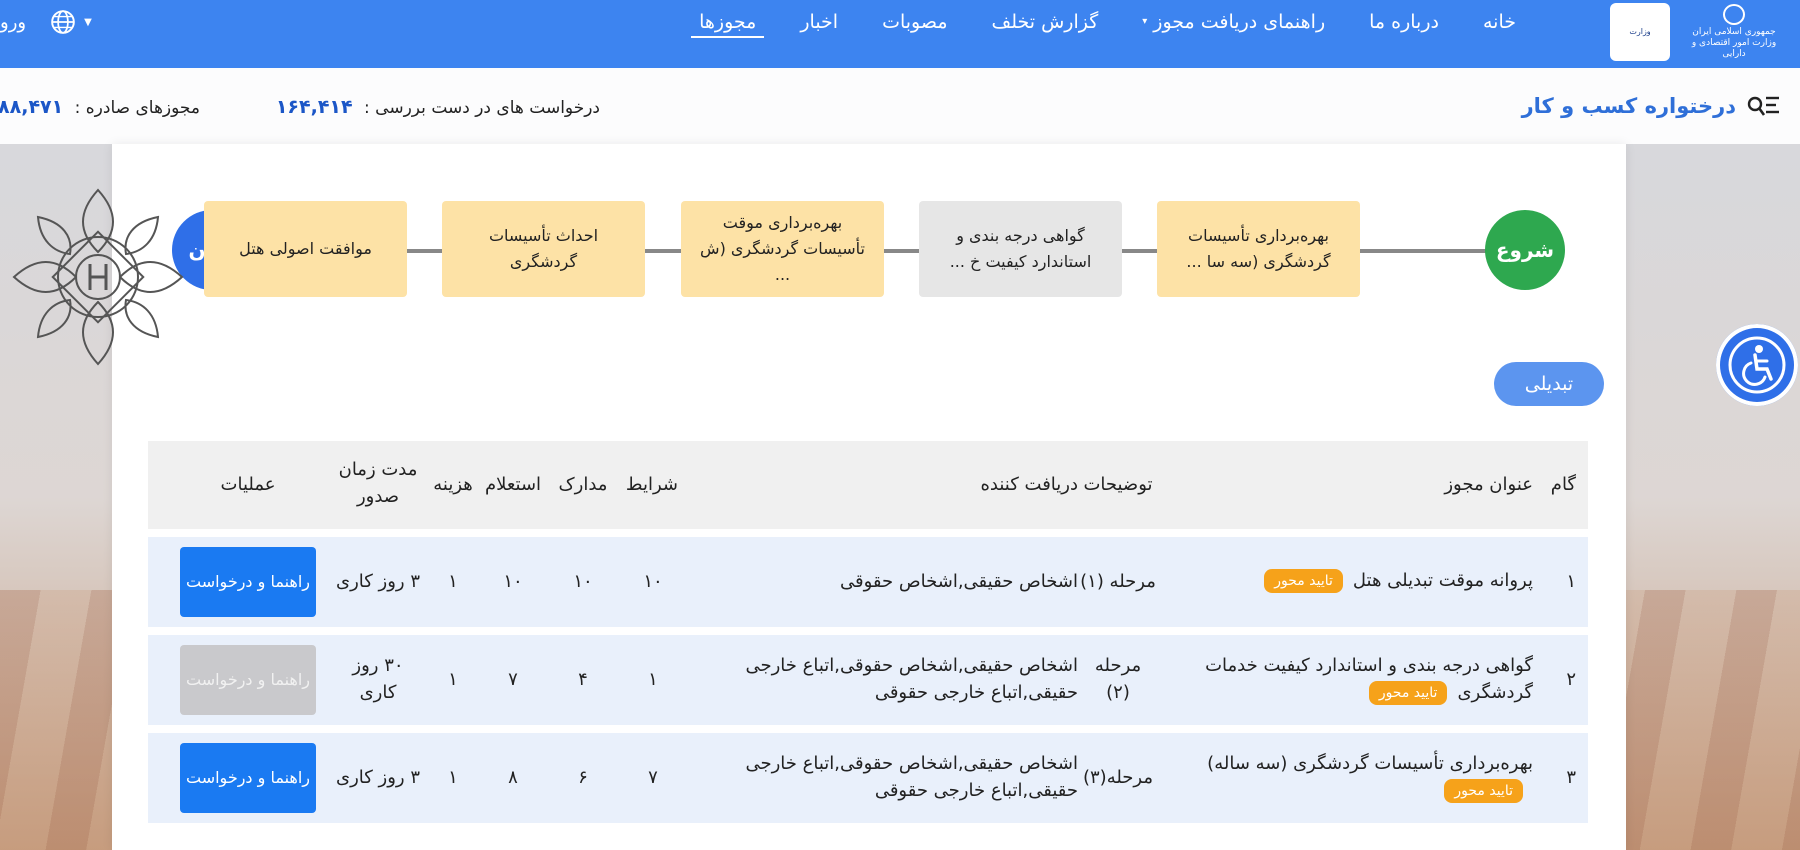 This screenshot has height=850, width=1800. I want to click on secondary-logo: وزارت, so click(1640, 32).